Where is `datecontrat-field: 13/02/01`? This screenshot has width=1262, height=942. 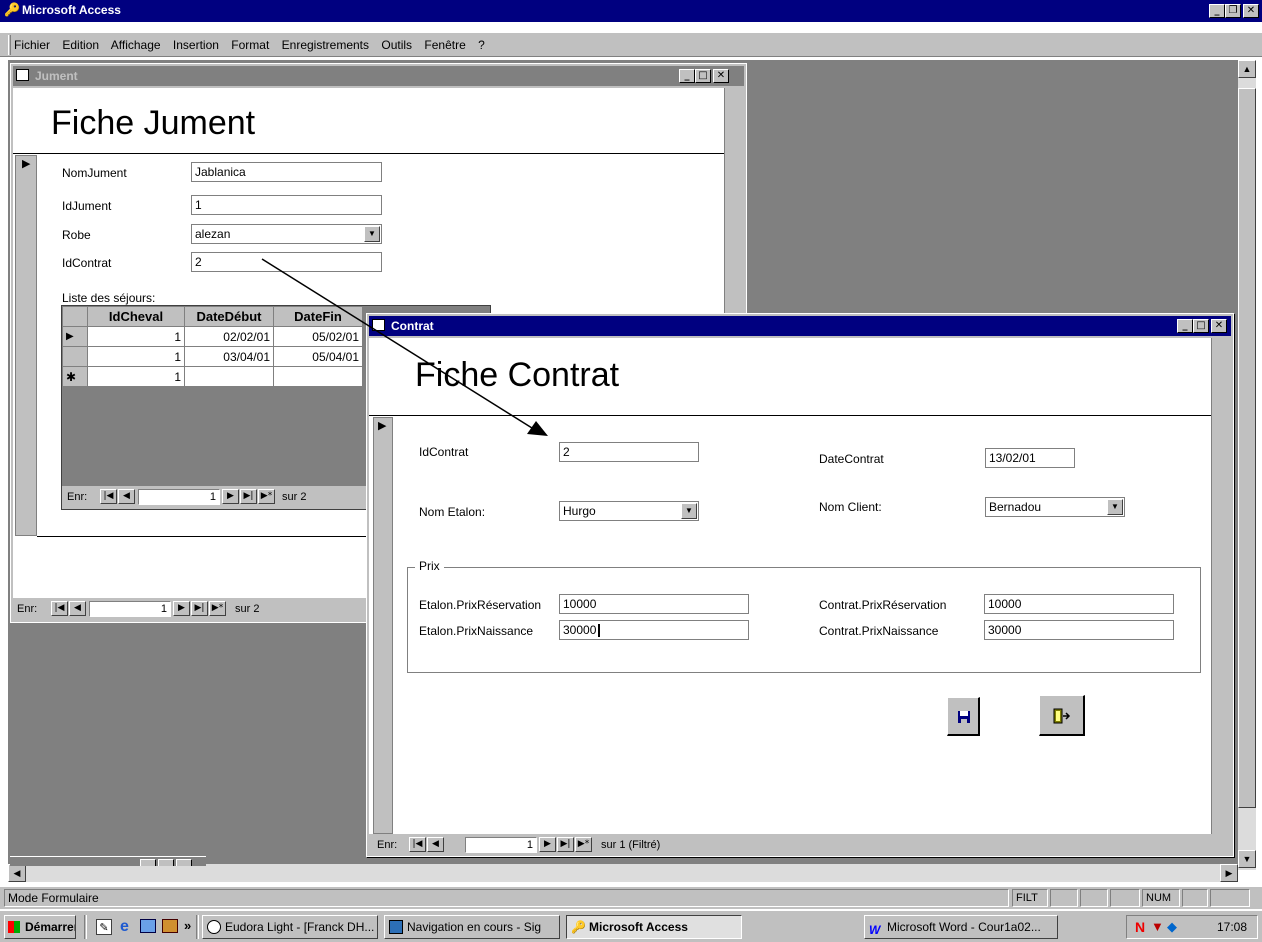
datecontrat-field: 13/02/01 is located at coordinates (1030, 458).